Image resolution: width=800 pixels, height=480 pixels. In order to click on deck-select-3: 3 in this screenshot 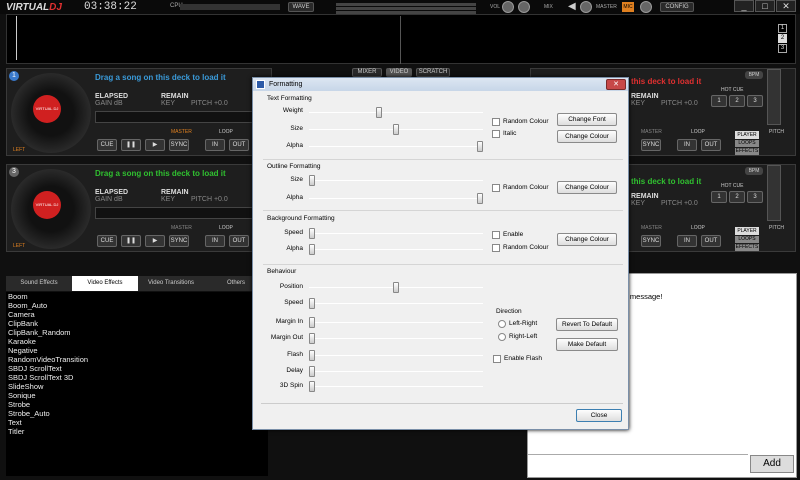, I will do `click(782, 48)`.